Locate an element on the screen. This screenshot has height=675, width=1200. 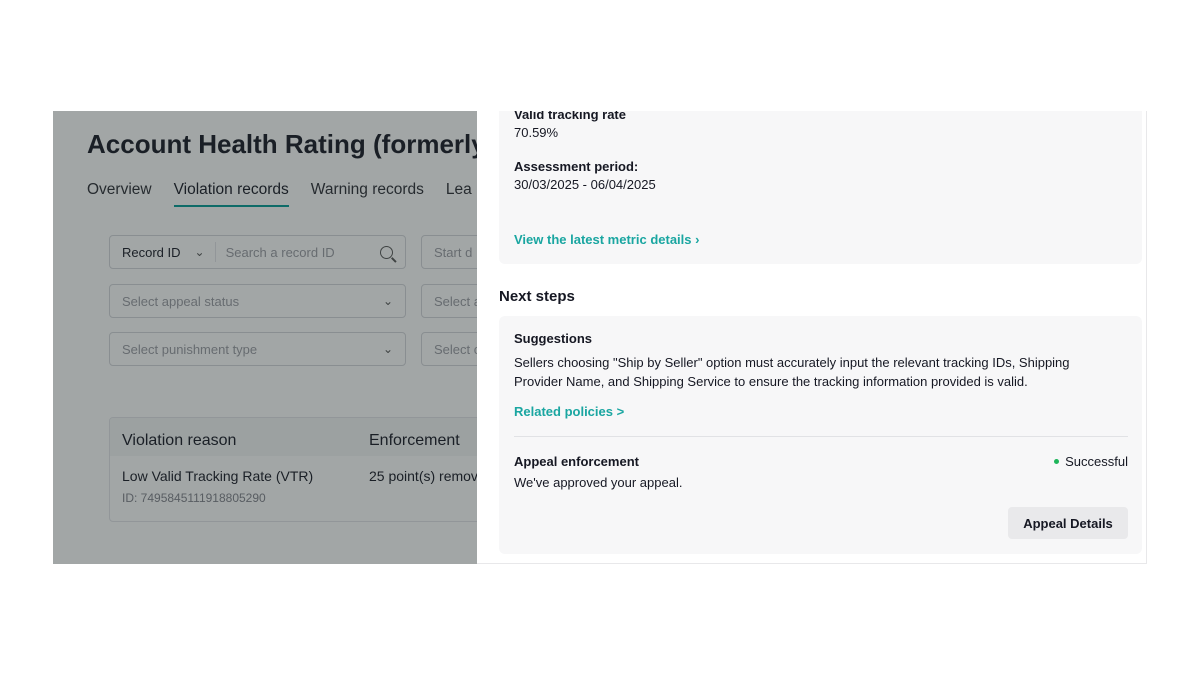
metric-label: Valid tracking rate is located at coordinates (570, 116).